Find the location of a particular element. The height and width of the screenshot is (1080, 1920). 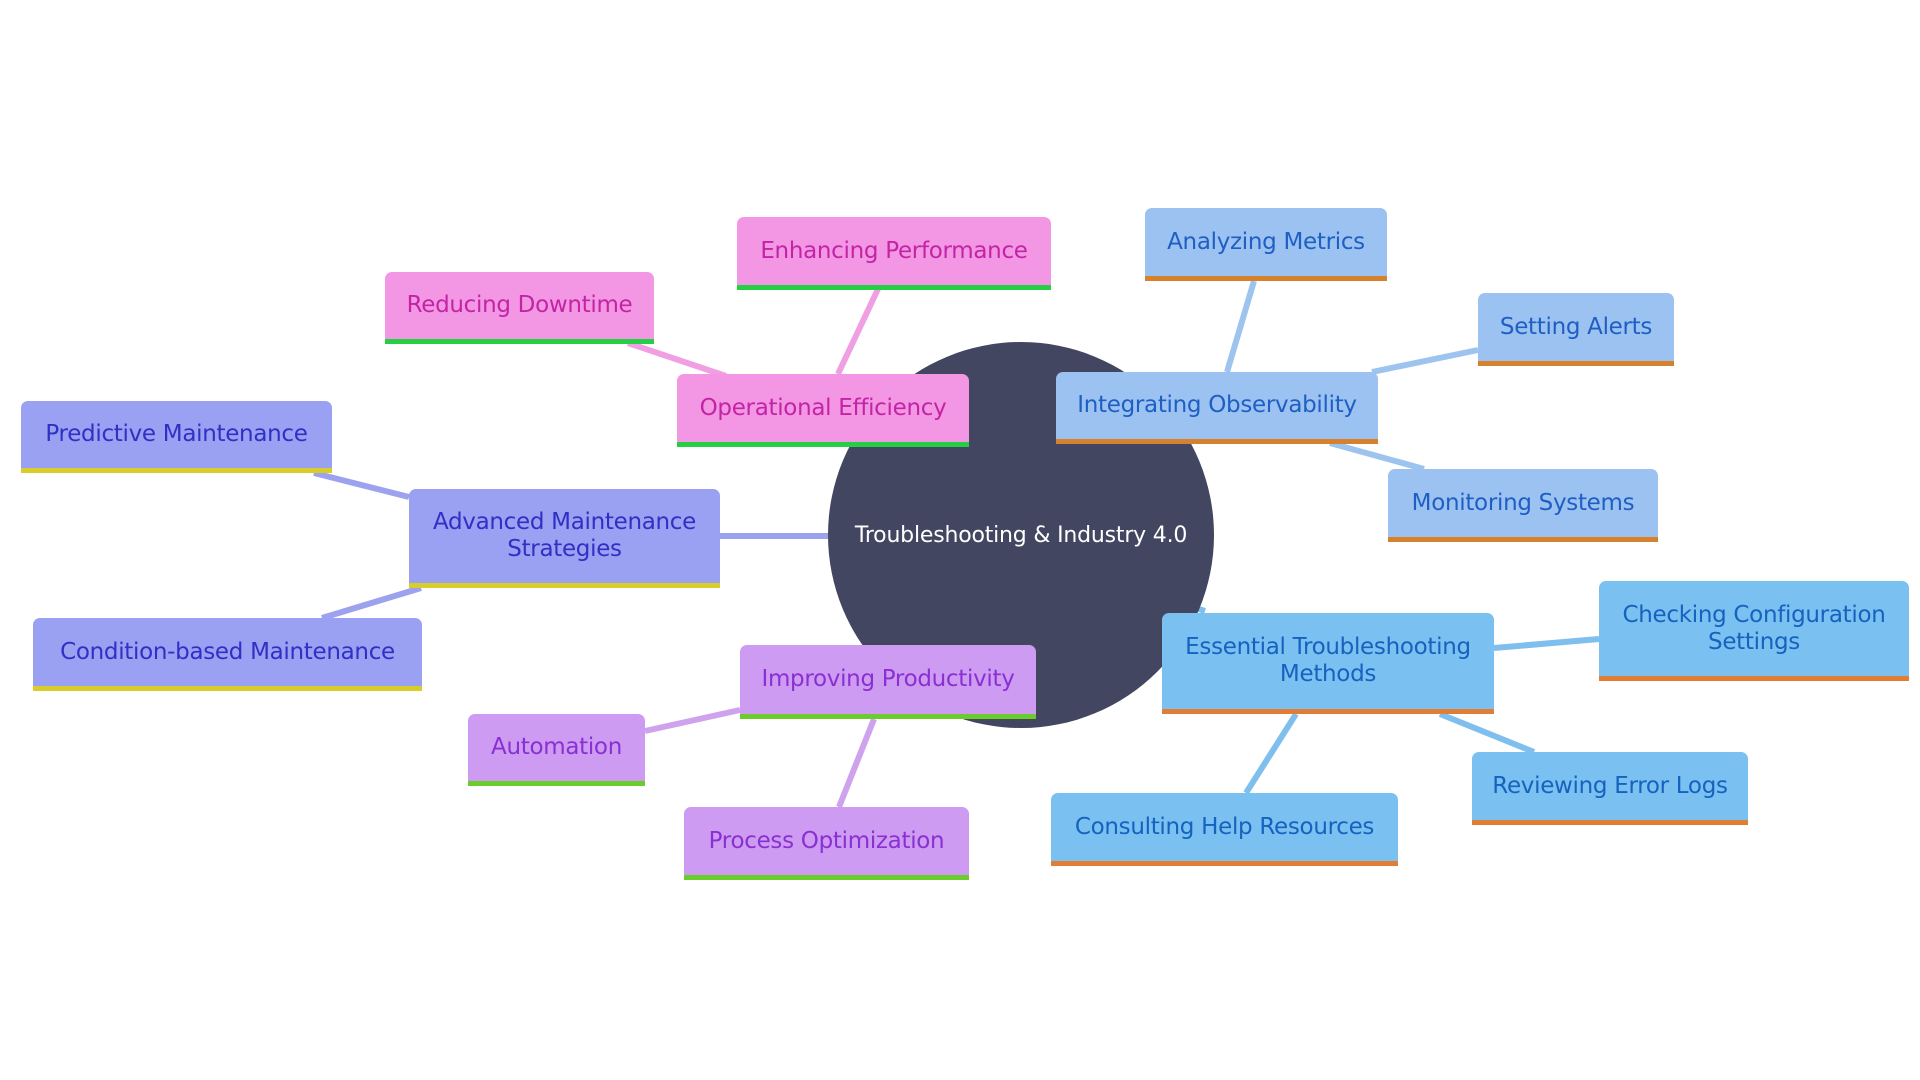

node-label: Checking Configuration Settings is located at coordinates (1754, 628).